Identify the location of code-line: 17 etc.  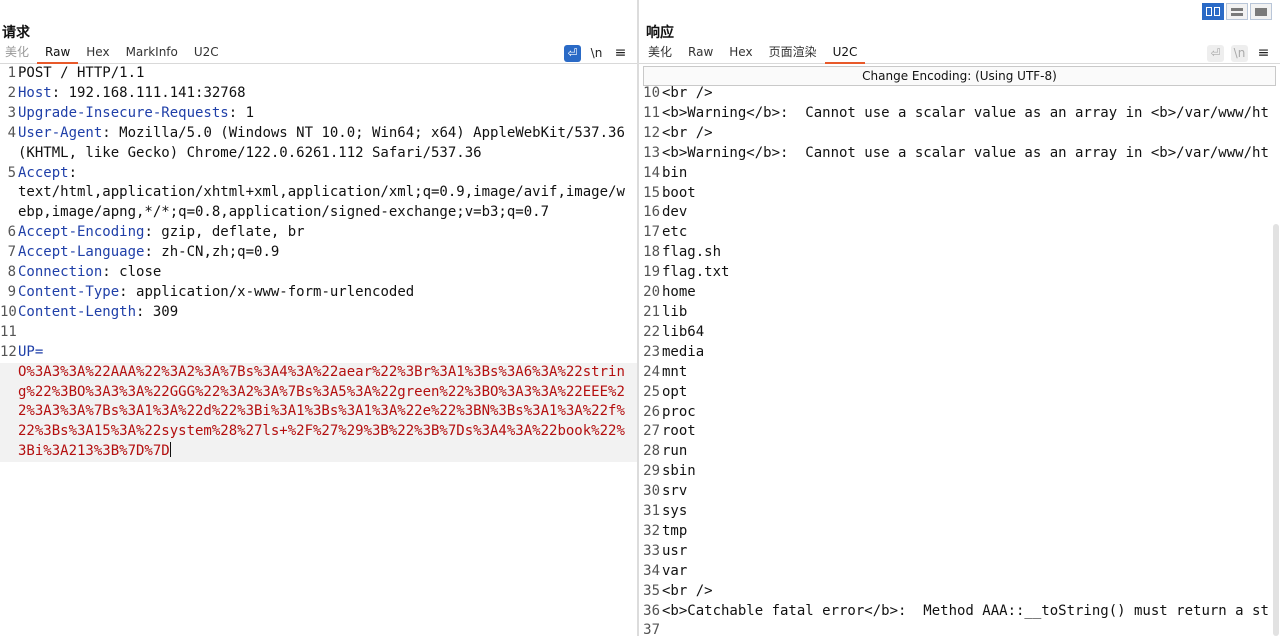
(959, 233).